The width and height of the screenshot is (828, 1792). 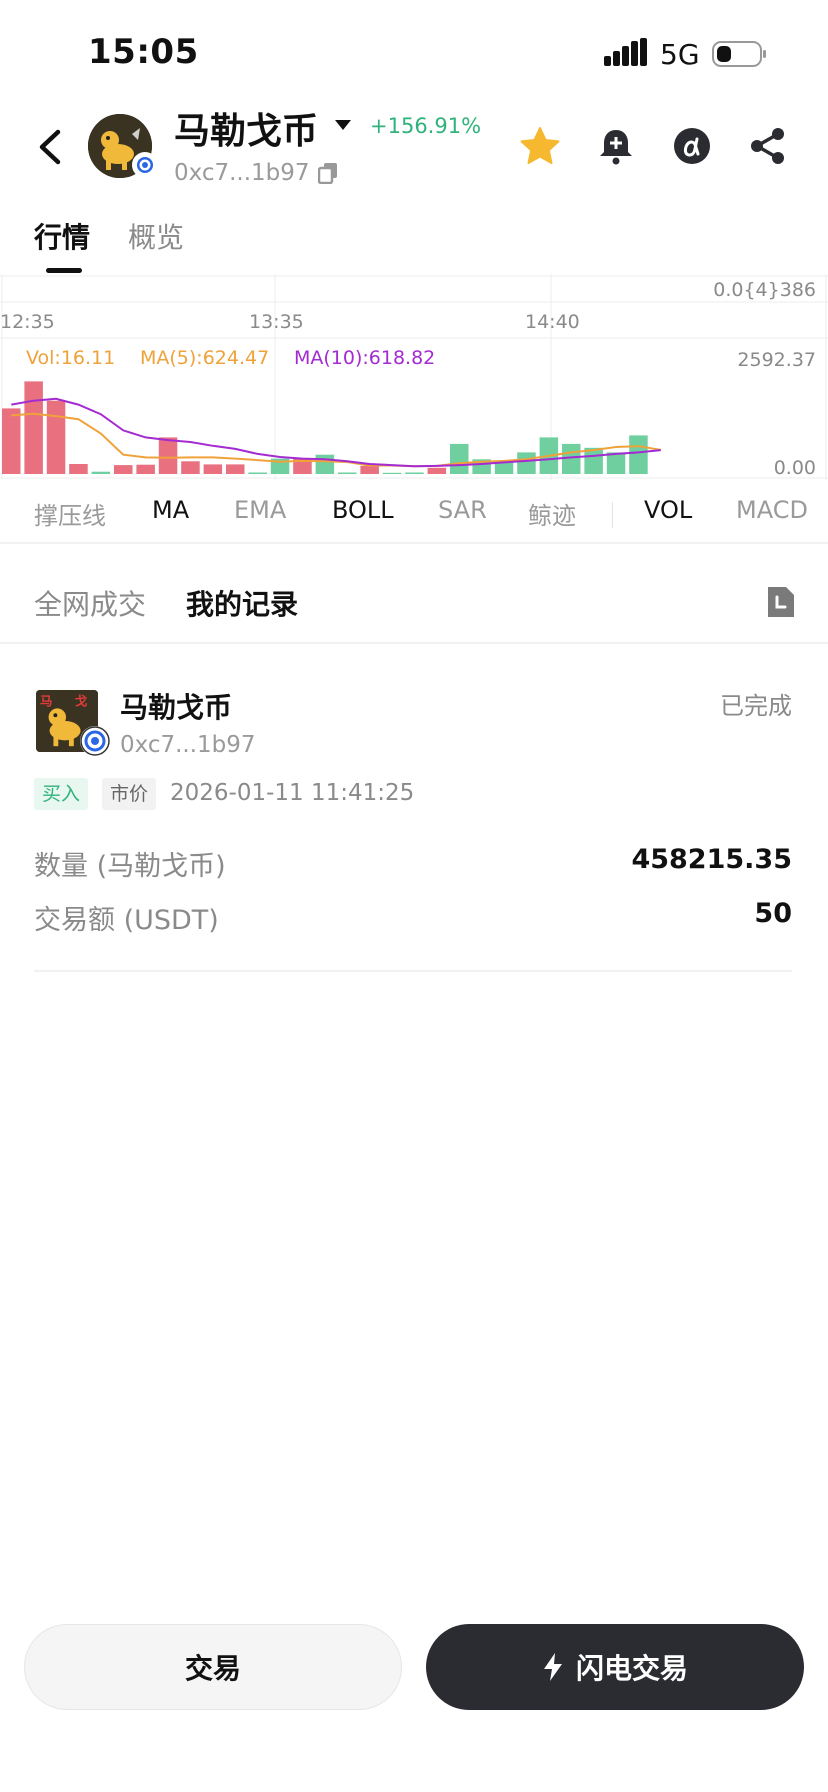 I want to click on order-type-badge: 市价, so click(x=129, y=794).